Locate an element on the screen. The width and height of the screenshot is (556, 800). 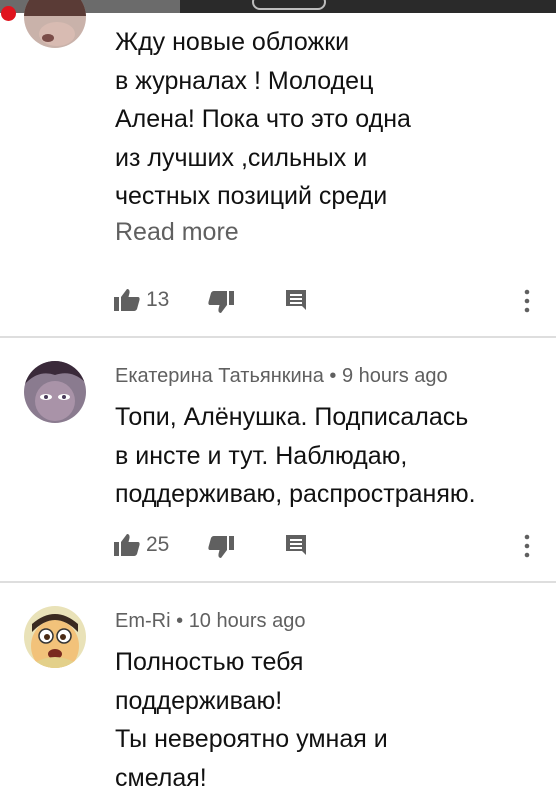
author-name: Екатерина Татьянкина is located at coordinates (219, 376).